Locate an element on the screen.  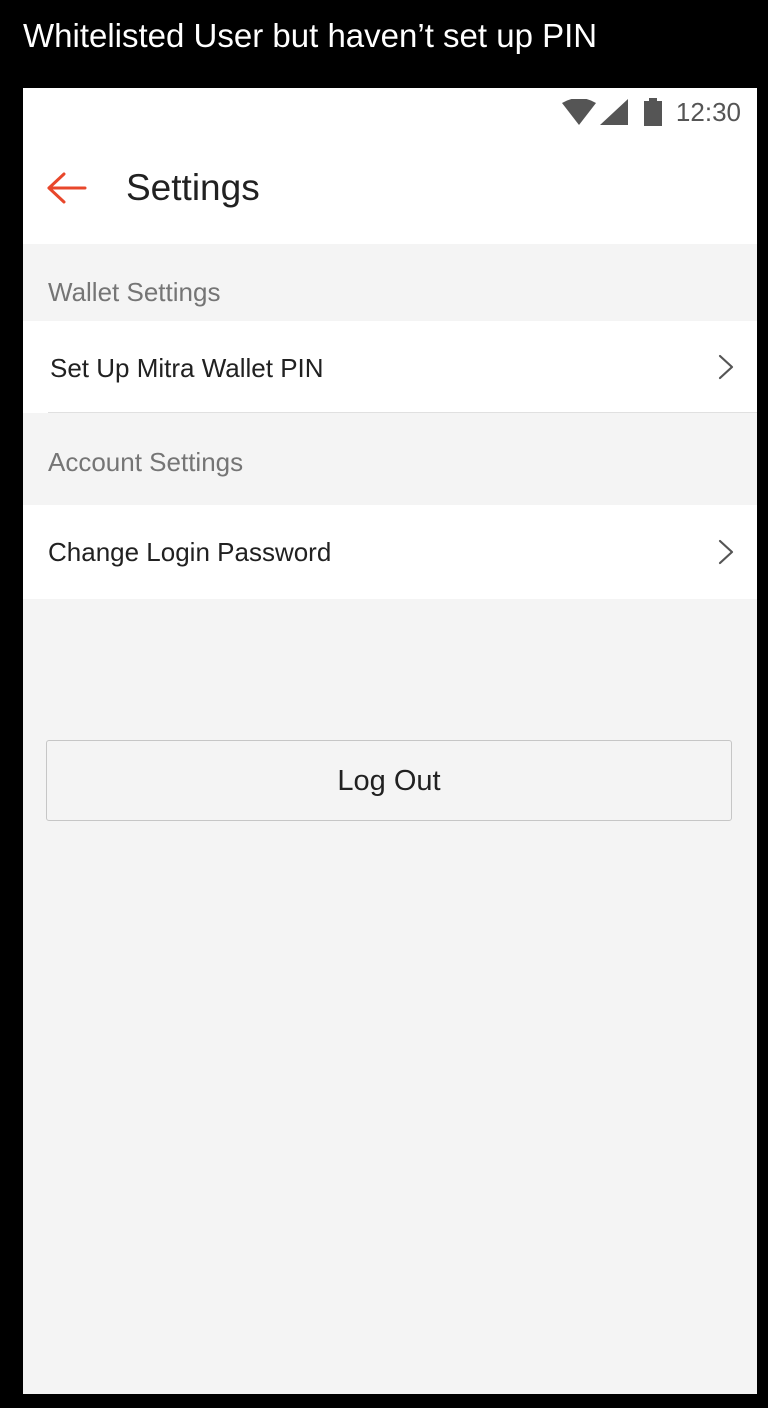
section-header-label: Account Settings is located at coordinates (146, 462).